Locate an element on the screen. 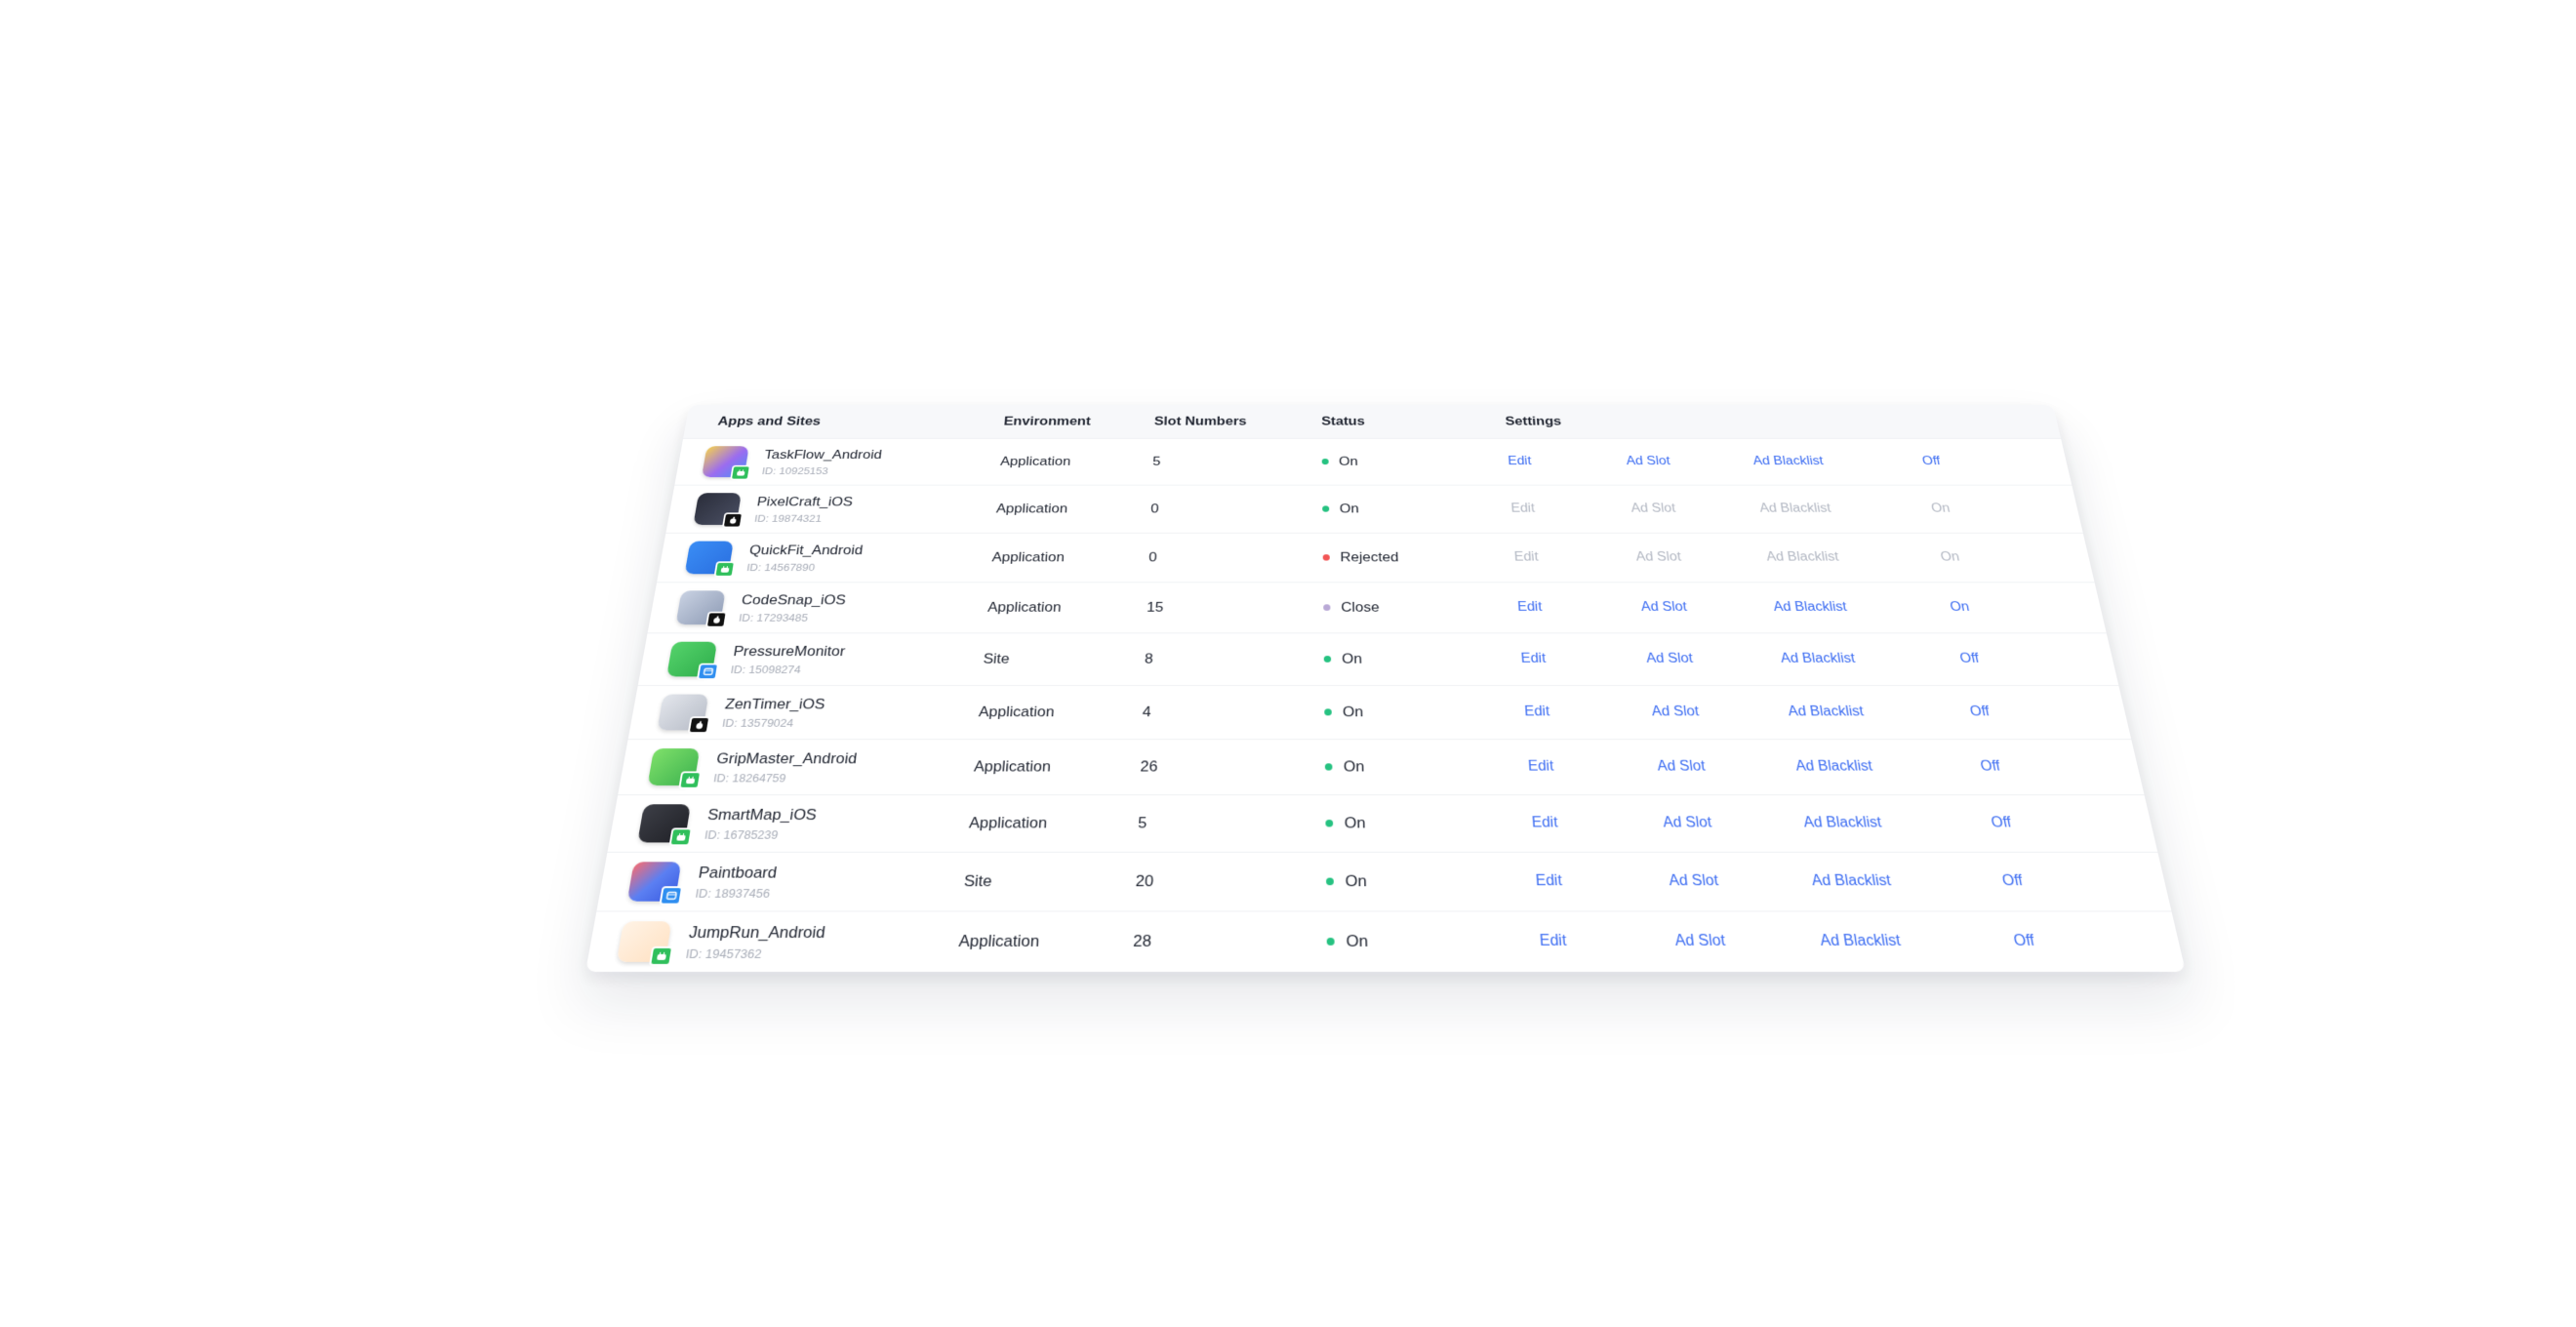 This screenshot has height=1327, width=2576. header-slot-numbers: Slot Numbers is located at coordinates (1200, 421).